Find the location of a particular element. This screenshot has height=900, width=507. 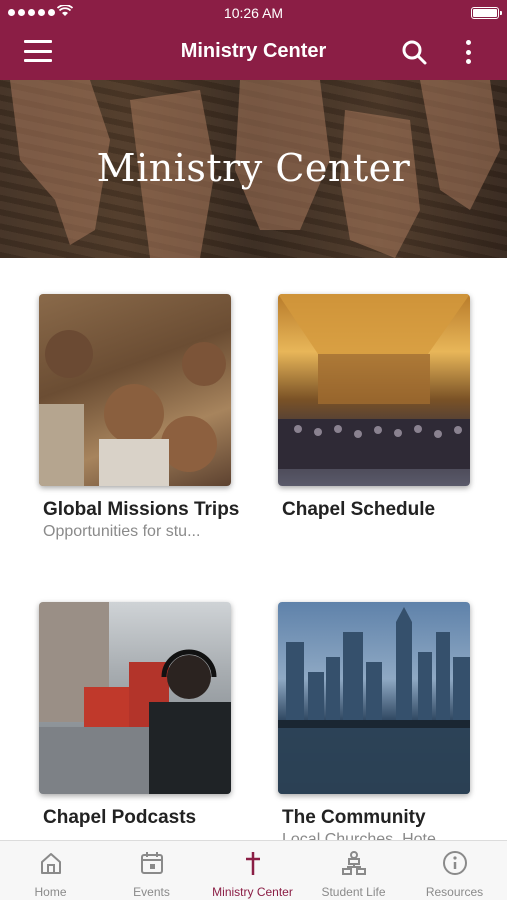

hero-title: Ministry Center is located at coordinates (253, 168).